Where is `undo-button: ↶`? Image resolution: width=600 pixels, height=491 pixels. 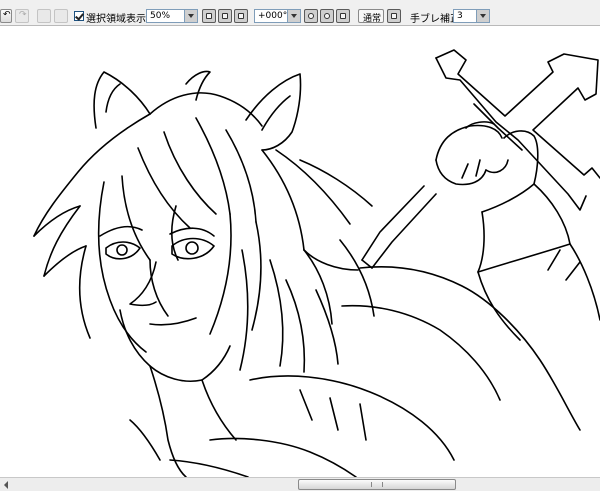
undo-button: ↶ is located at coordinates (6, 16).